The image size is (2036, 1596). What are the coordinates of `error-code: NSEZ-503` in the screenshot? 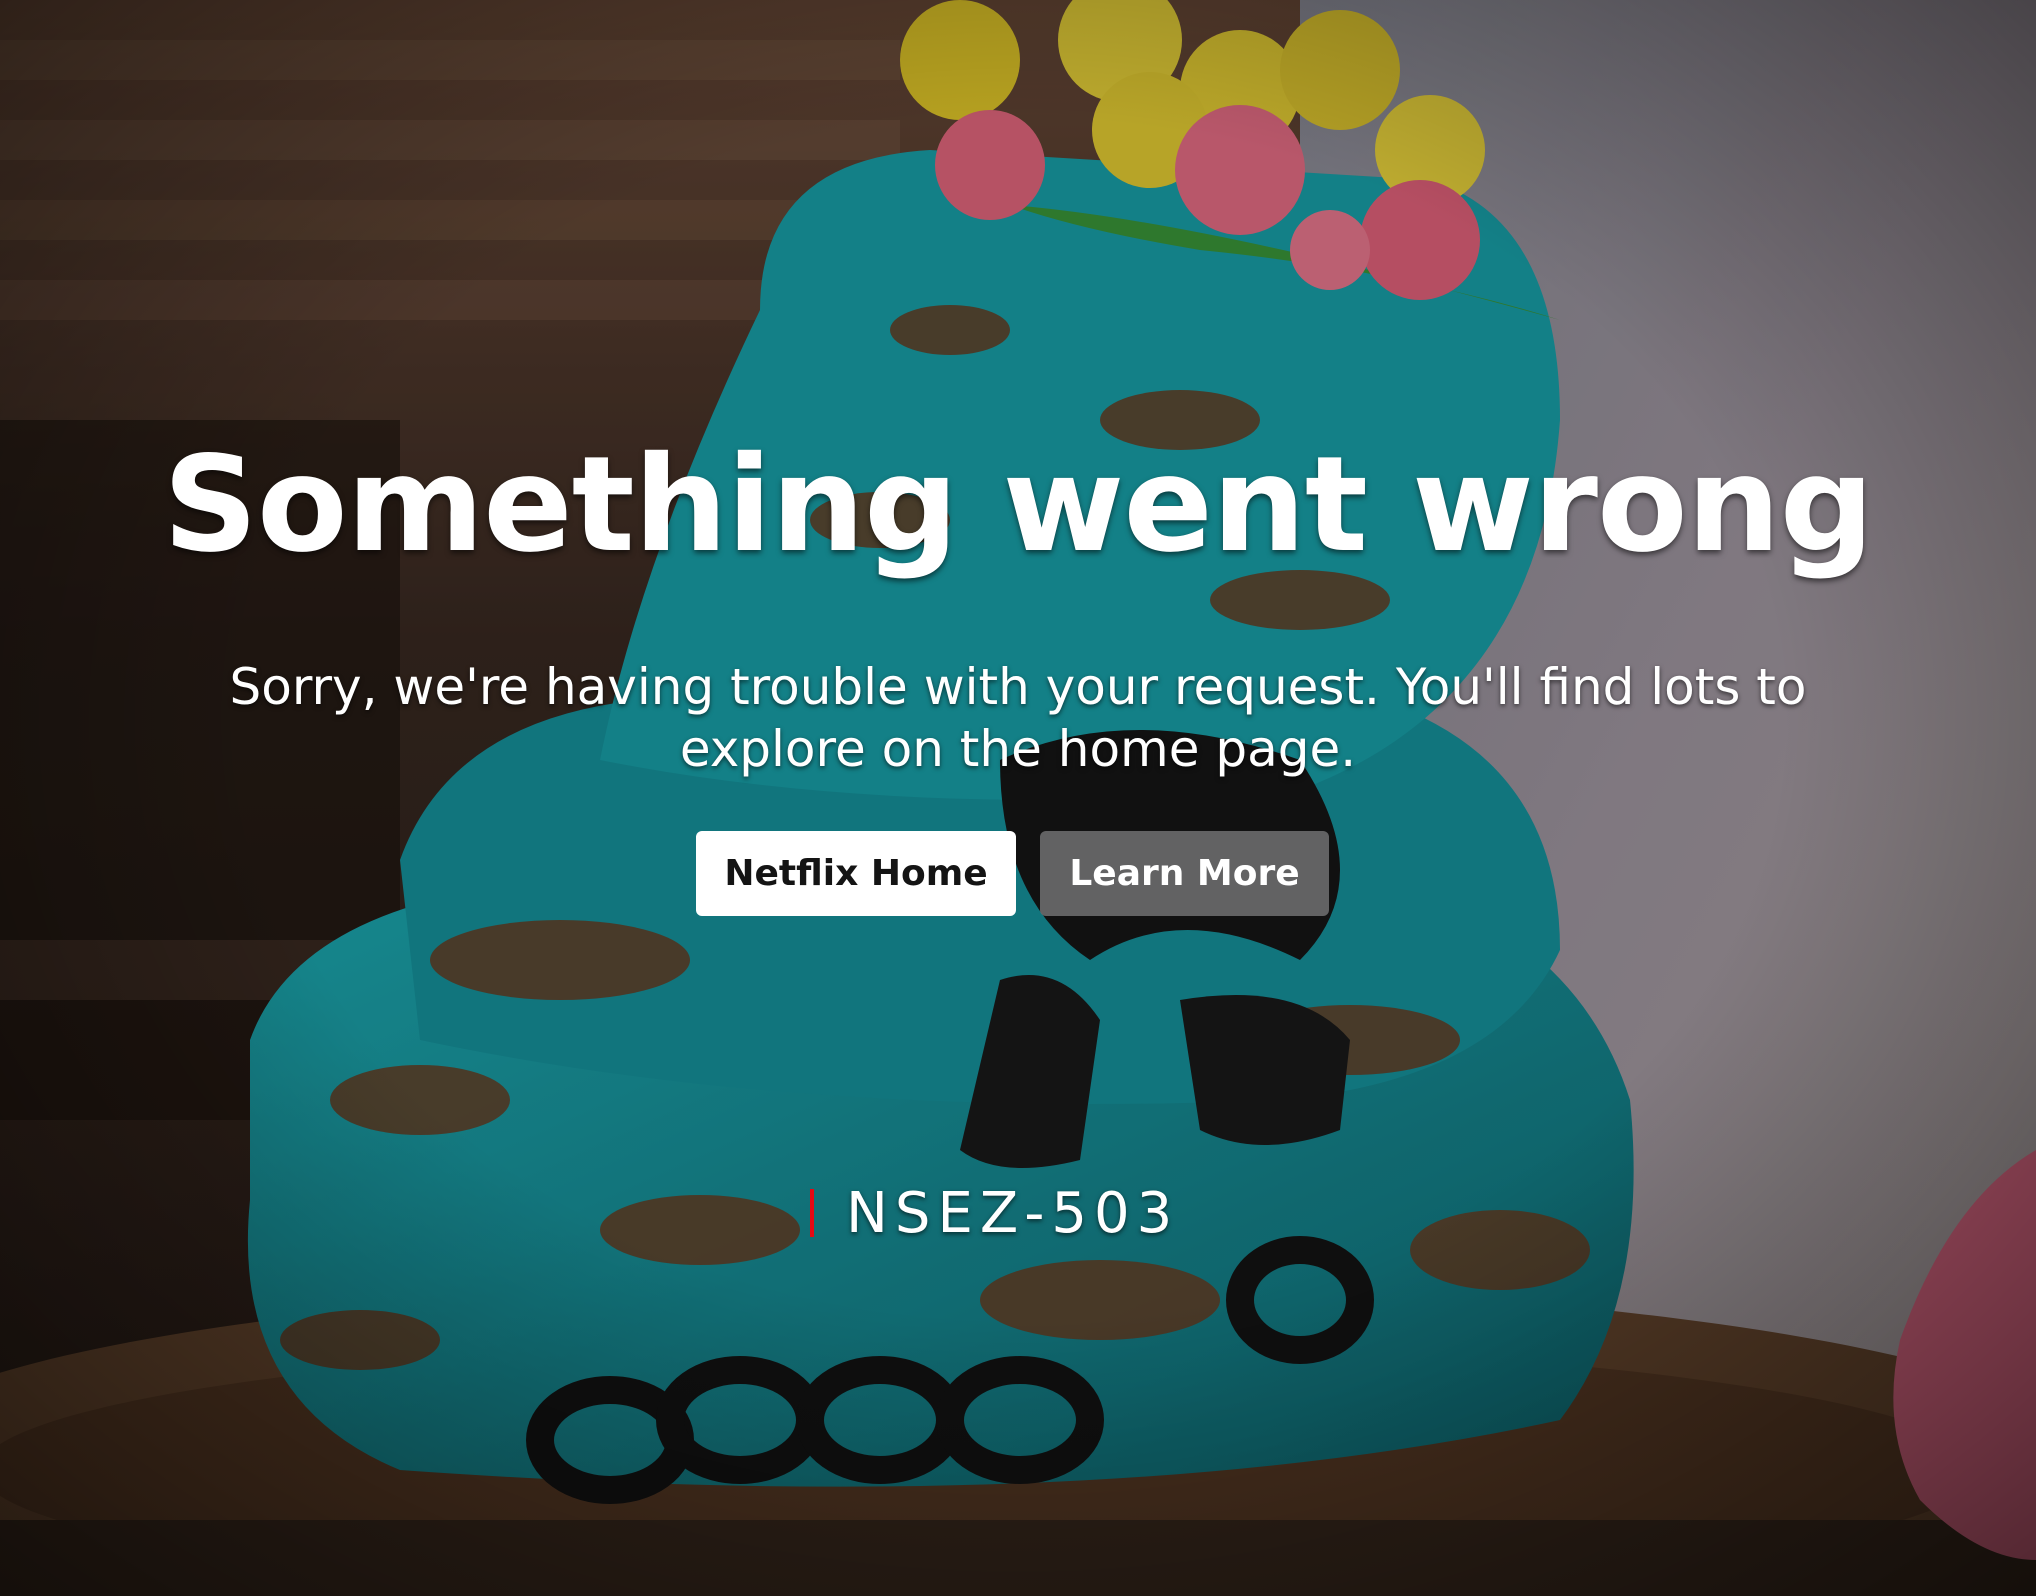 It's located at (995, 1213).